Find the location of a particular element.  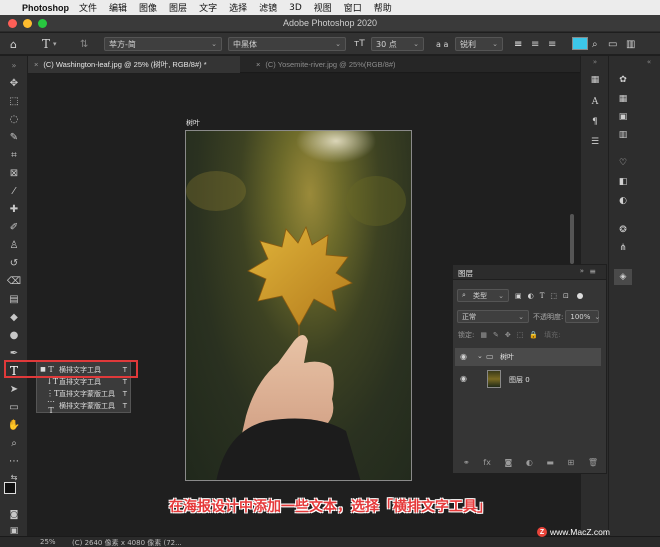

color-panel-icon: ✿ is located at coordinates (623, 80).